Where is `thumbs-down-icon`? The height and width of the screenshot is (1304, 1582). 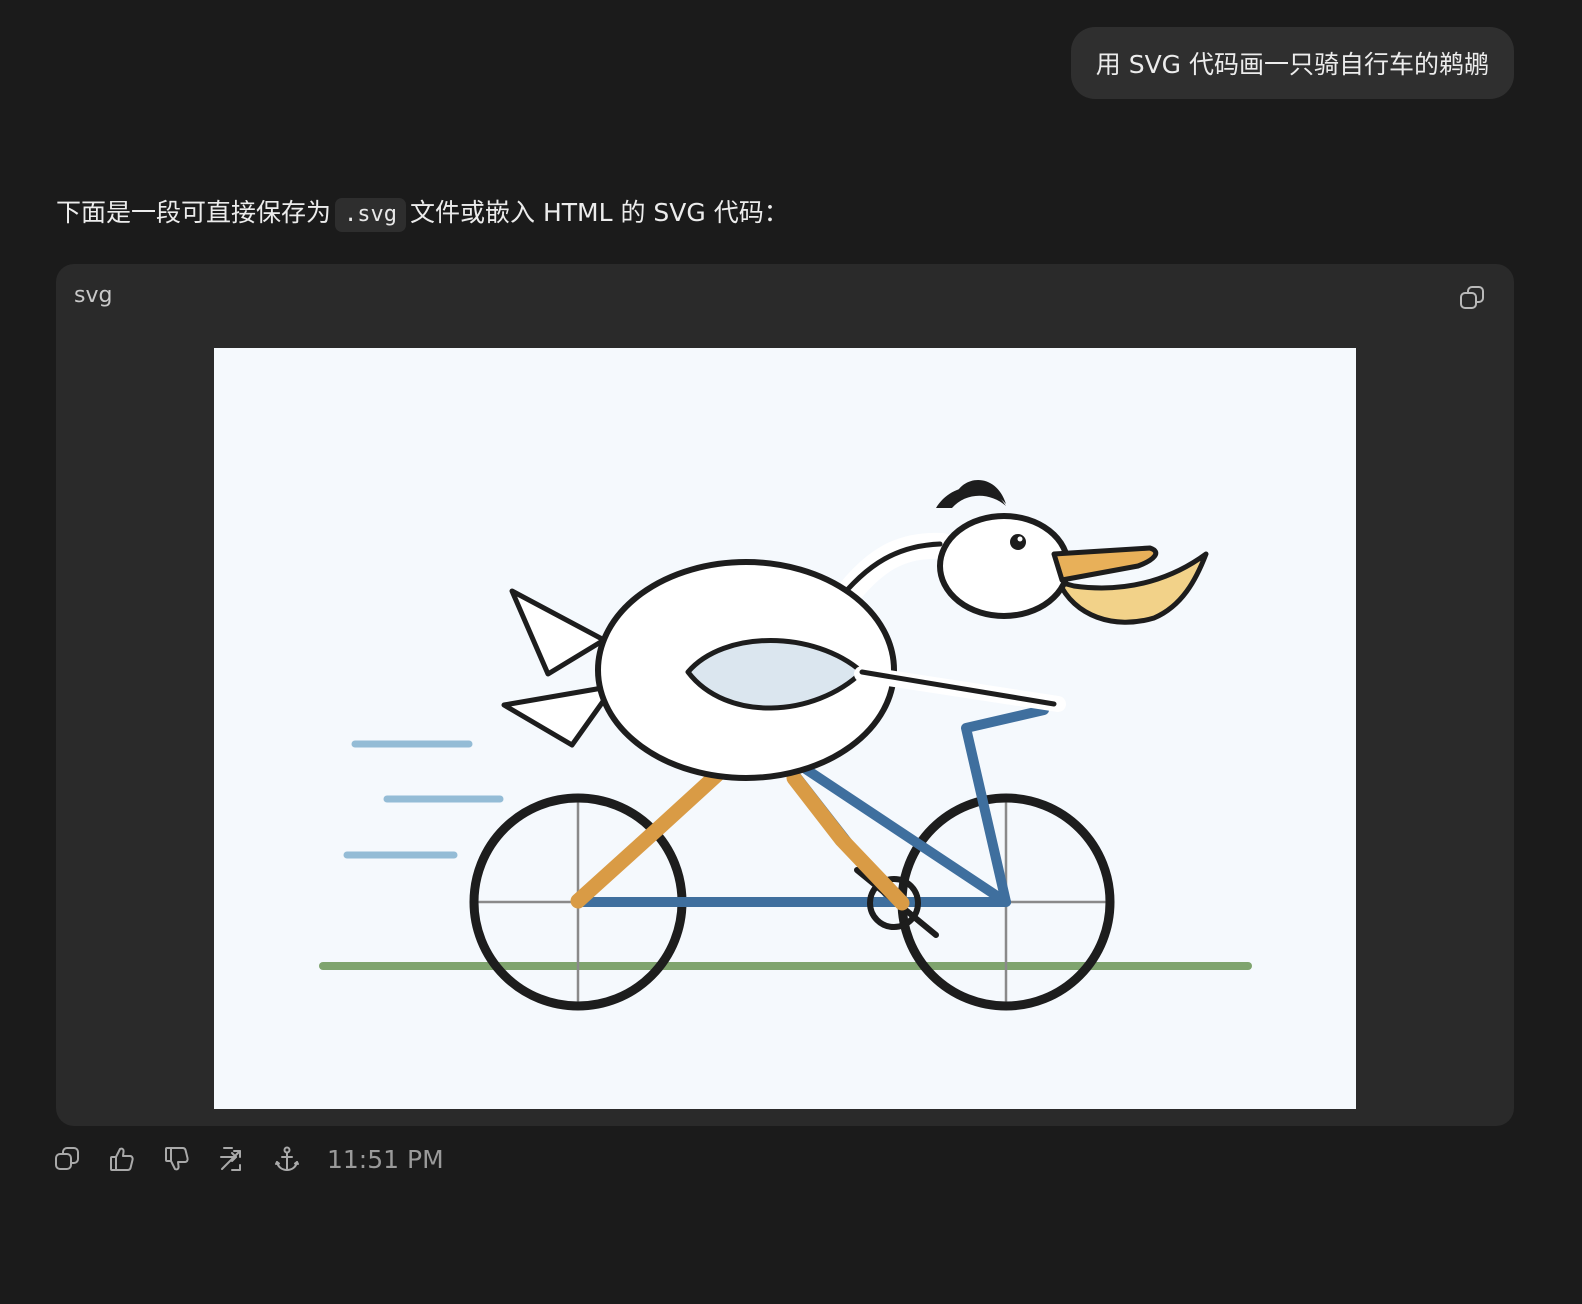 thumbs-down-icon is located at coordinates (177, 1159).